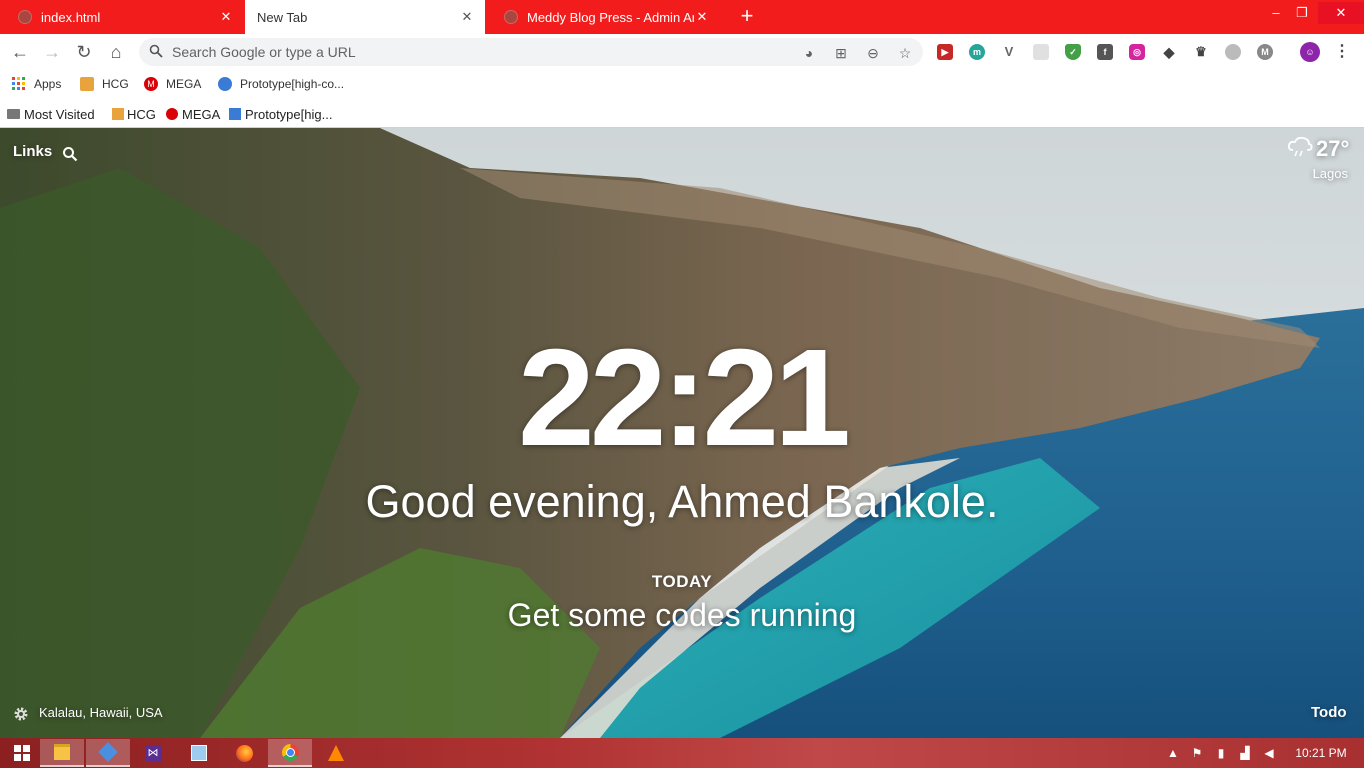 Image resolution: width=1364 pixels, height=768 pixels. Describe the element at coordinates (122, 17) in the screenshot. I see `tab-index-html: index.html ✕` at that location.